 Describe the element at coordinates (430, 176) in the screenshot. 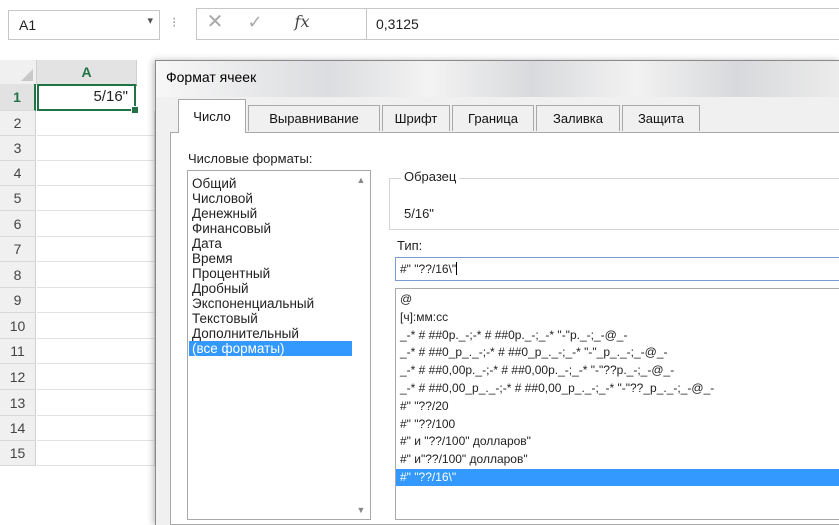

I see `sample-label: Образец` at that location.